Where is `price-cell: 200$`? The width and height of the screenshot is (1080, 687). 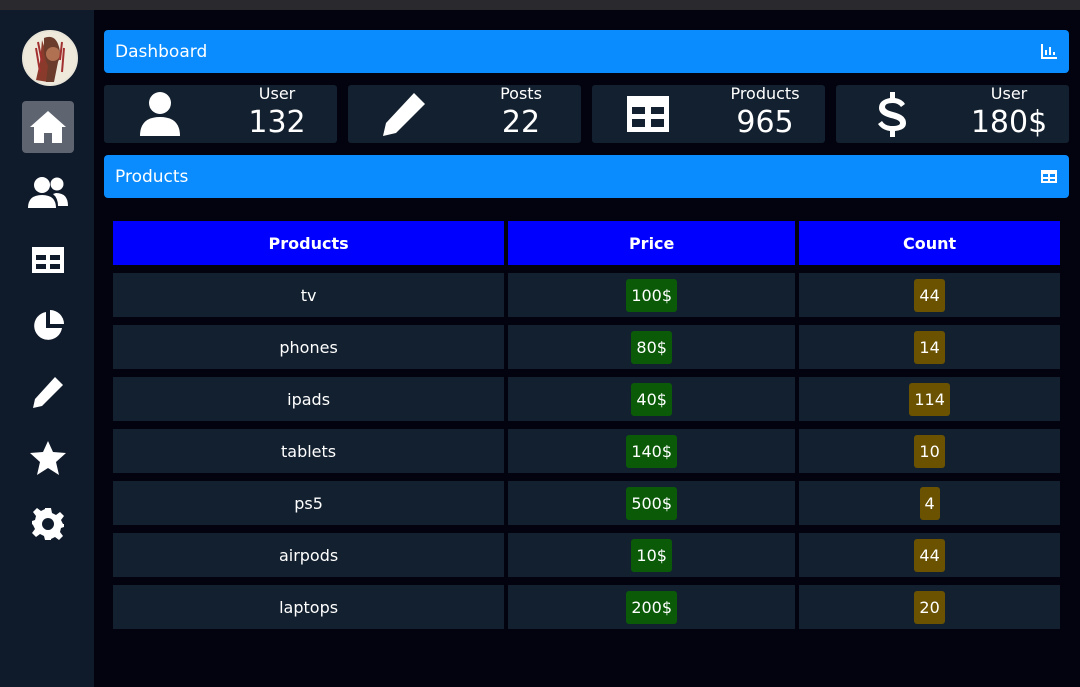 price-cell: 200$ is located at coordinates (652, 607).